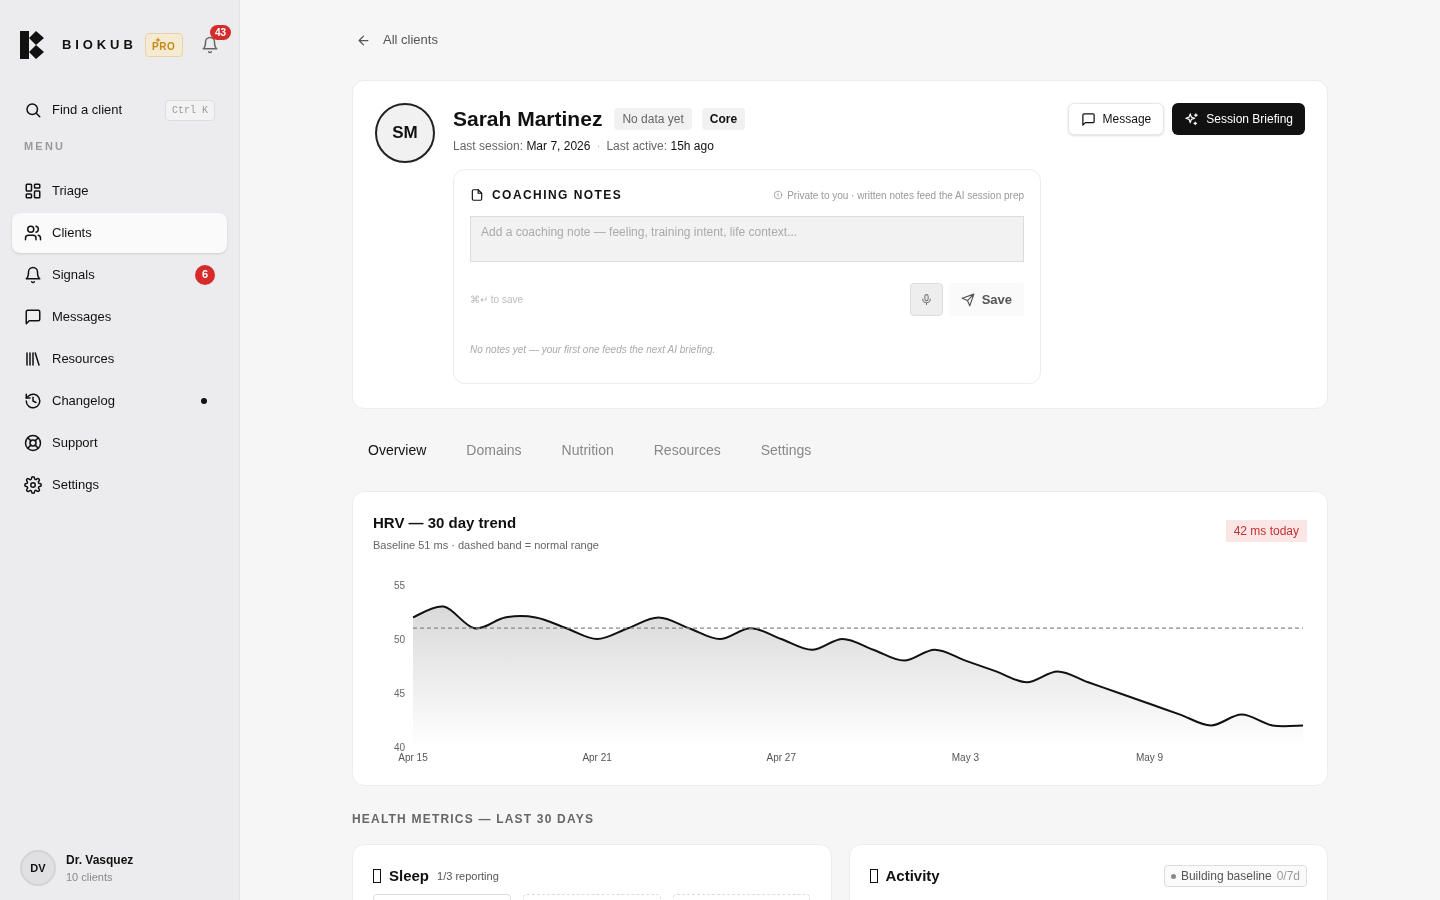  What do you see at coordinates (1235, 876) in the screenshot?
I see `status-badge: Building baseline 0/7d` at bounding box center [1235, 876].